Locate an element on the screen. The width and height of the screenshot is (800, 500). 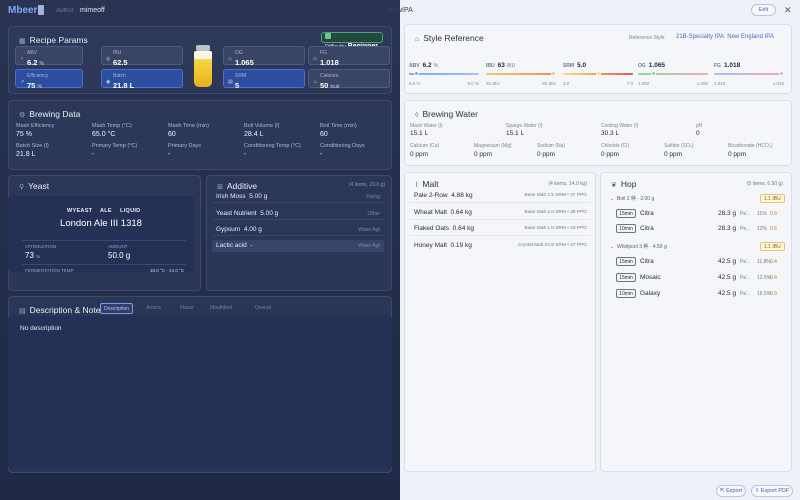
additive-row: Gypsum 4.00 g Water Agt is located at coordinates (298, 230).